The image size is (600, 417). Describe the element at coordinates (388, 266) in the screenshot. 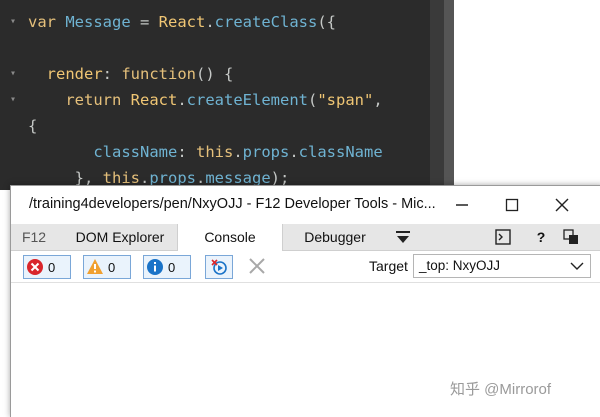

I see `target-label: Target` at that location.